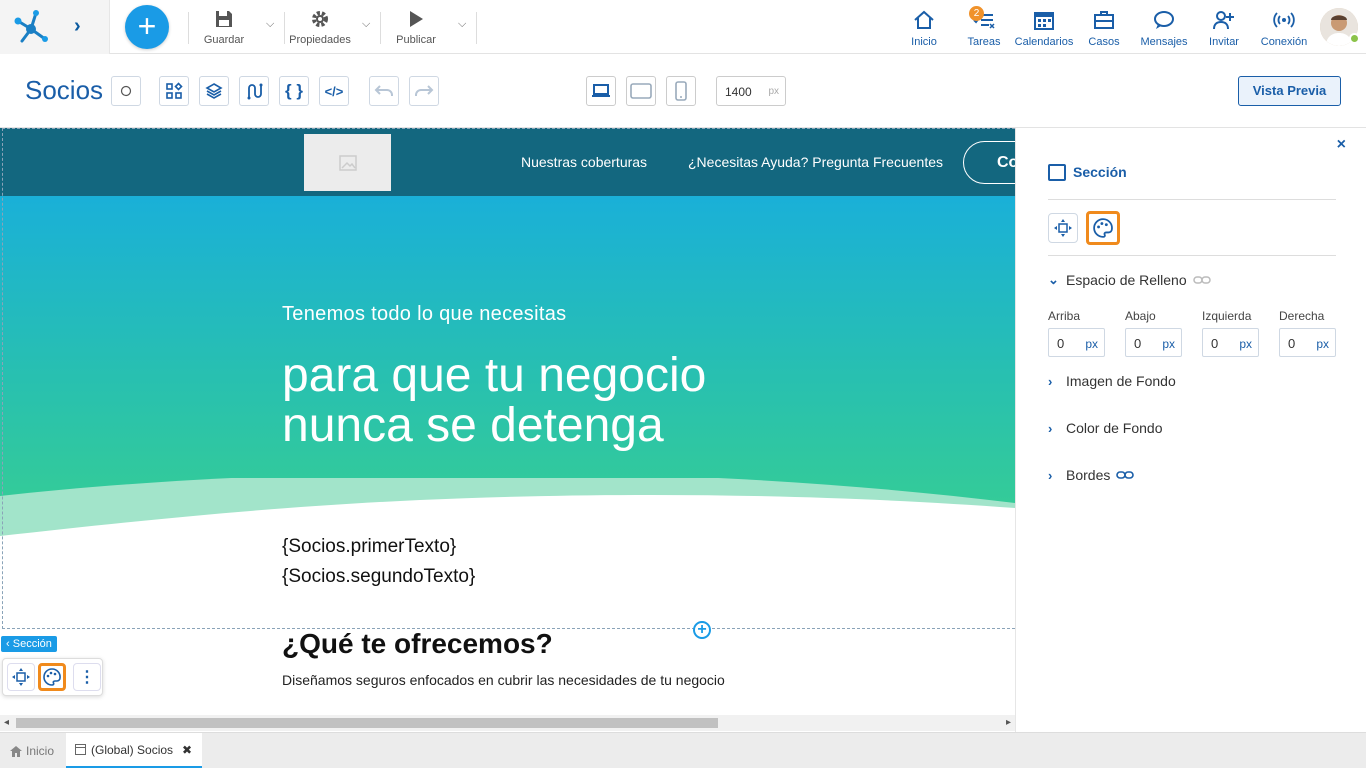 The width and height of the screenshot is (1366, 768). What do you see at coordinates (1341, 145) in the screenshot?
I see `close-panel-button: ×` at bounding box center [1341, 145].